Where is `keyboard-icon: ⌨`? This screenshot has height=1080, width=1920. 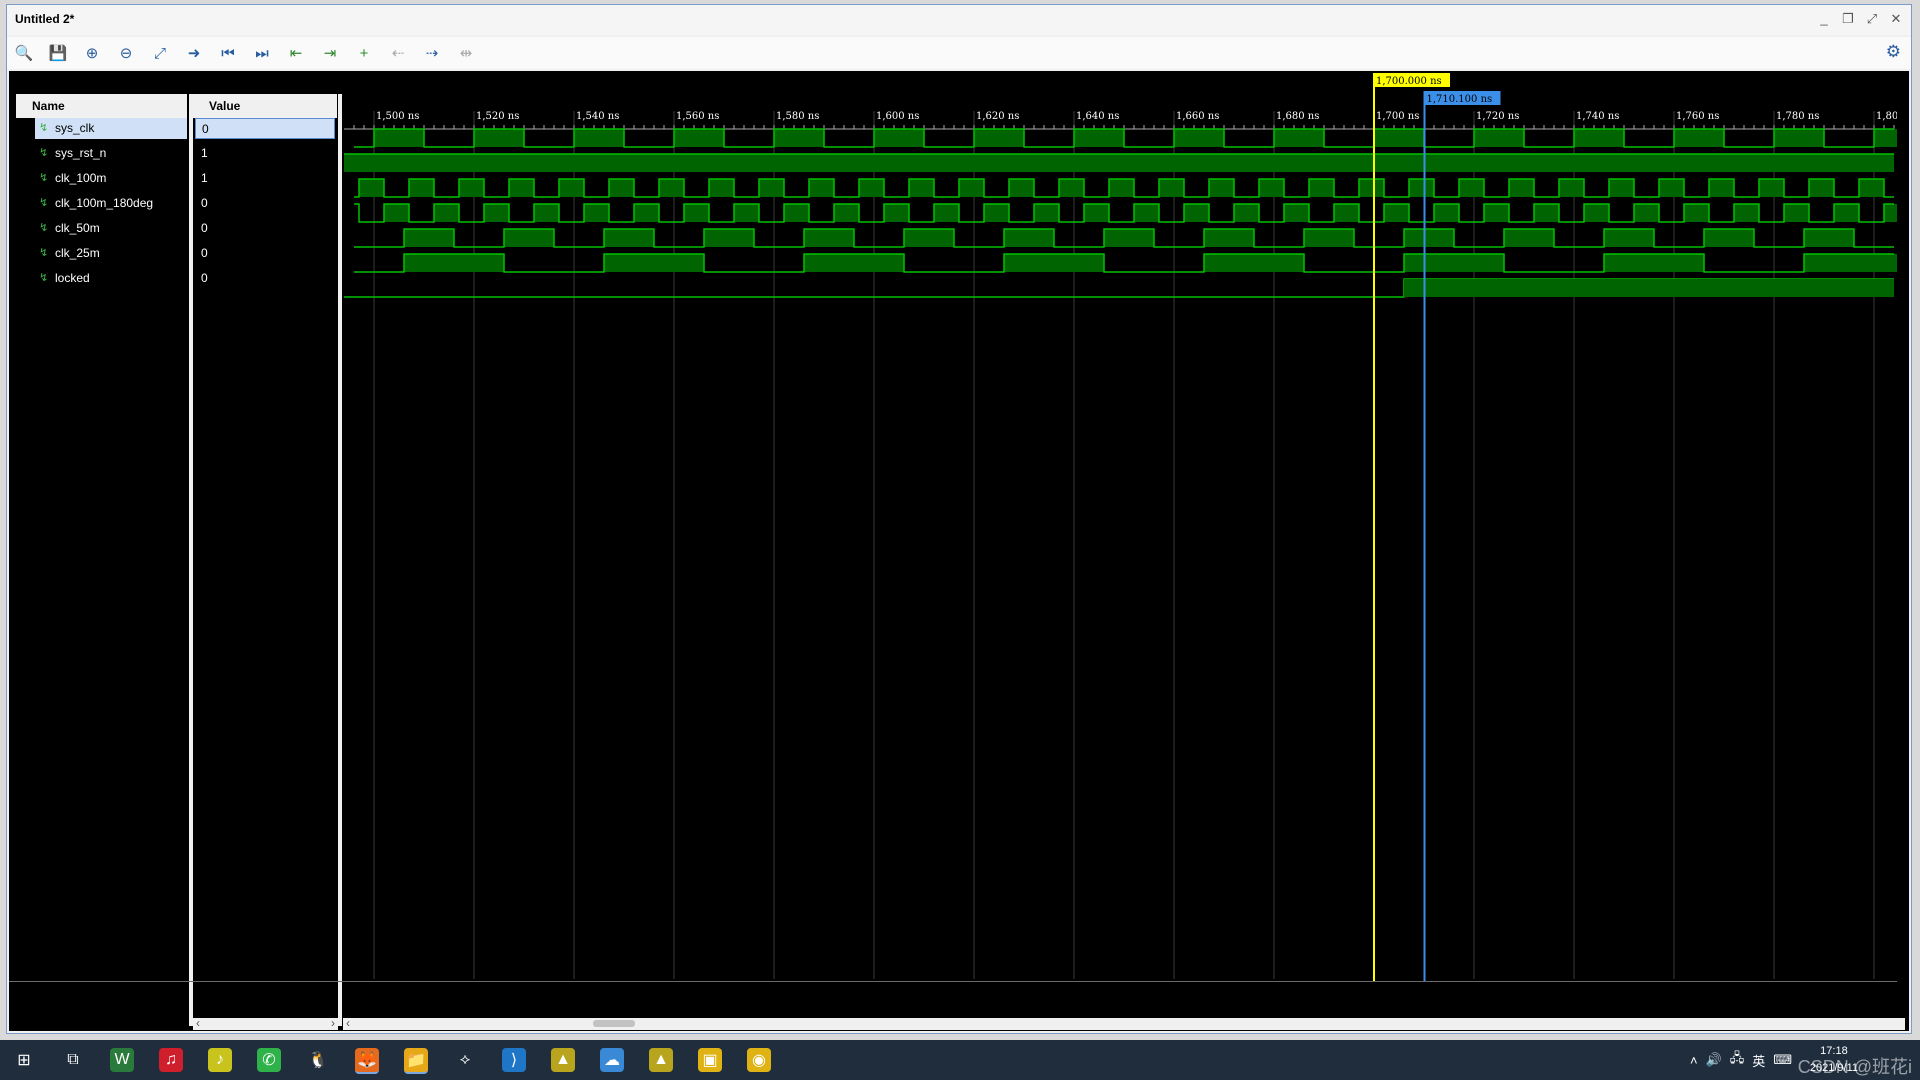 keyboard-icon: ⌨ is located at coordinates (1782, 1060).